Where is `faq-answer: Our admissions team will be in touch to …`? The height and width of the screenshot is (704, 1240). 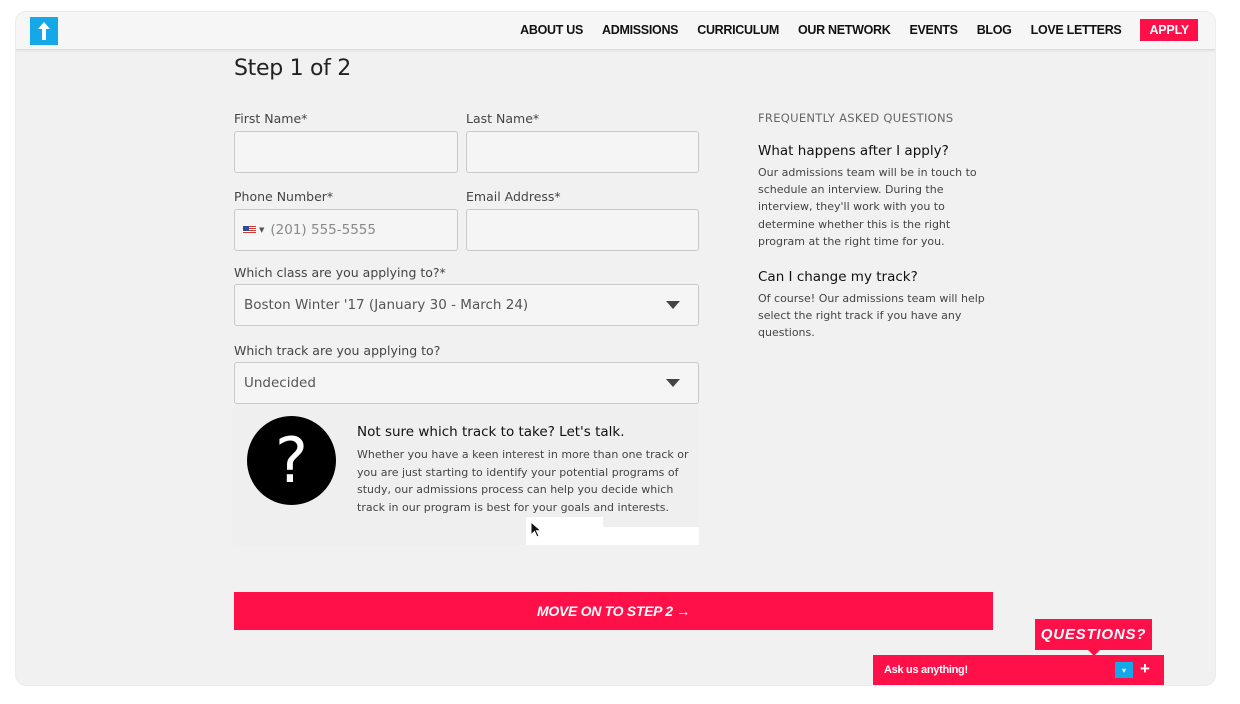
faq-answer: Our admissions team will be in touch to … is located at coordinates (867, 207).